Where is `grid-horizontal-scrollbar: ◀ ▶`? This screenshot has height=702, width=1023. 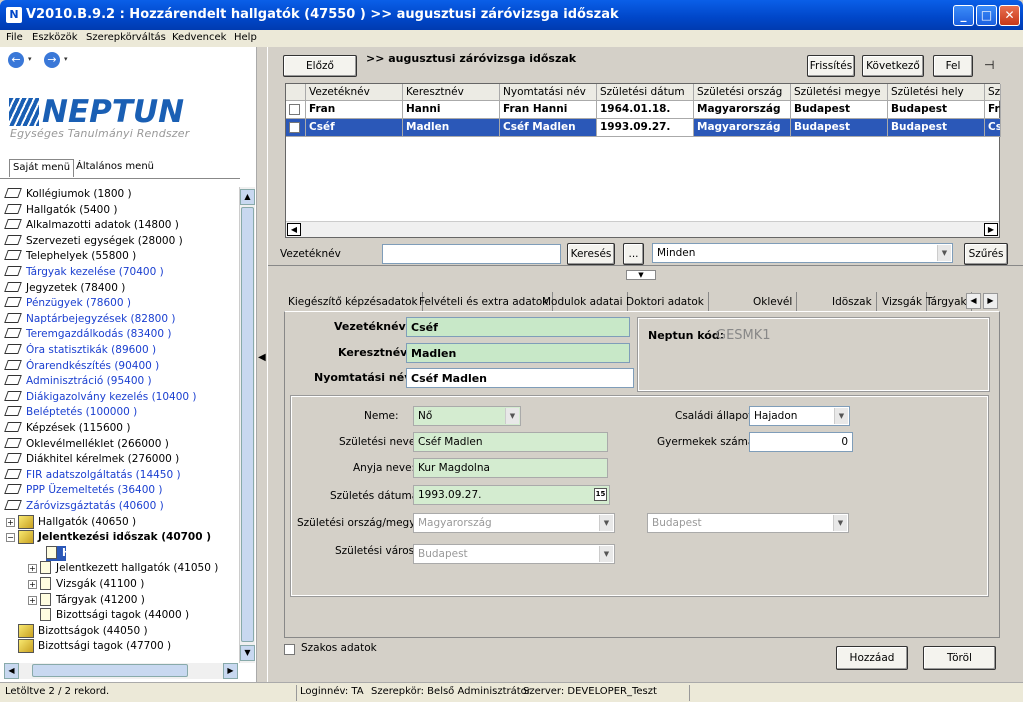 grid-horizontal-scrollbar: ◀ ▶ is located at coordinates (642, 229).